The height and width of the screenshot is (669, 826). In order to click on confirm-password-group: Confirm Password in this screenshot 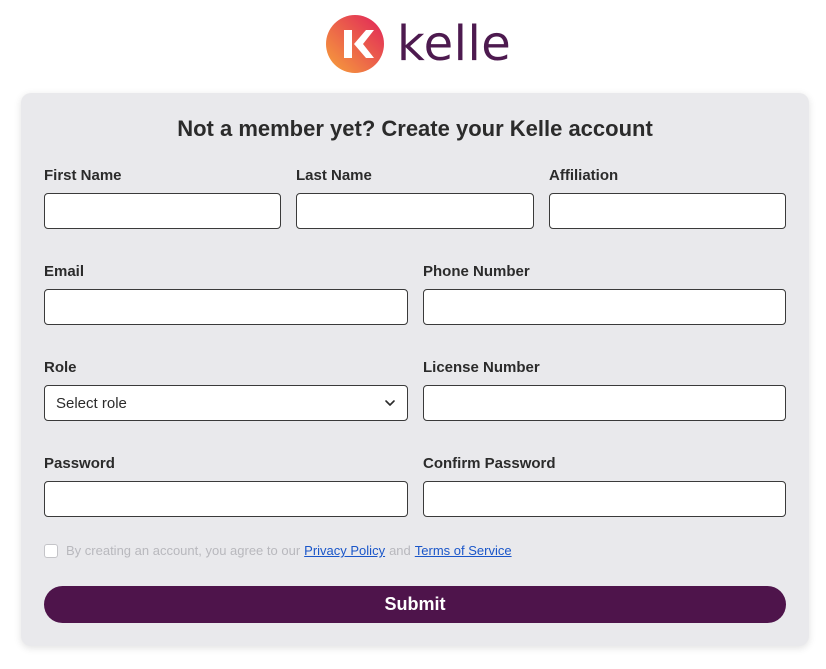, I will do `click(604, 486)`.